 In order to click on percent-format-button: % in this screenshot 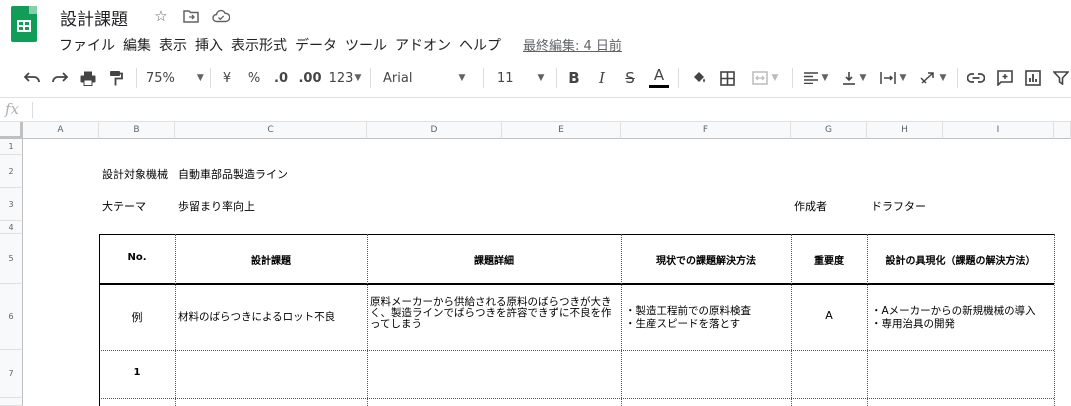, I will do `click(254, 78)`.